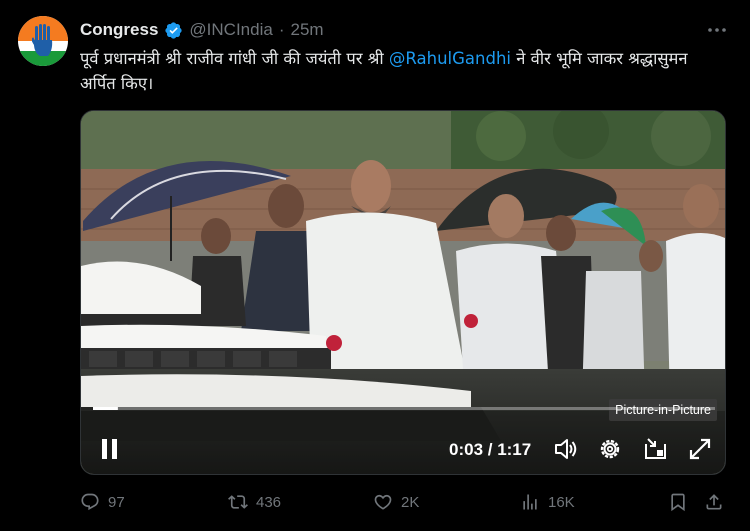  I want to click on views-button: 16K, so click(547, 502).